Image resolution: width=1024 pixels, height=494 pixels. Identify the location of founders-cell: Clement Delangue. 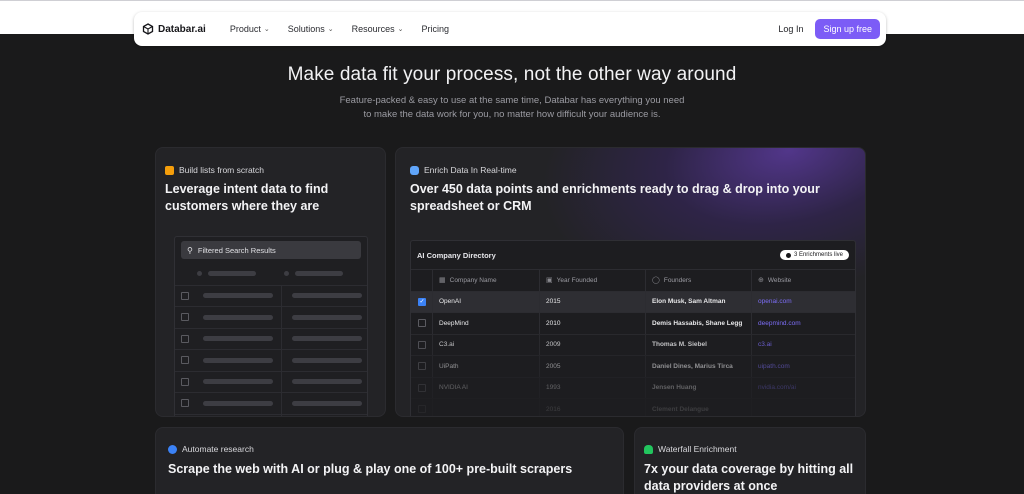
(699, 407).